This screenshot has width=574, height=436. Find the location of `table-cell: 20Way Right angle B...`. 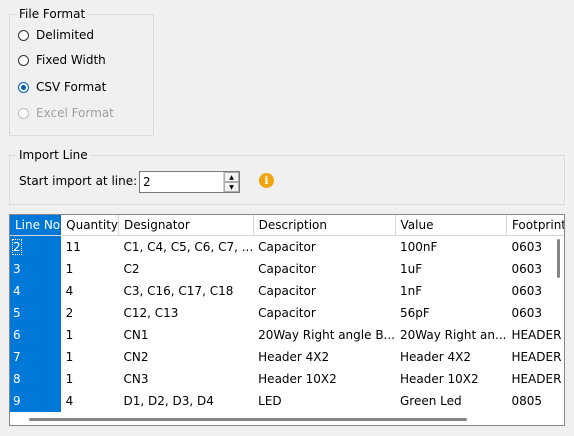

table-cell: 20Way Right angle B... is located at coordinates (324, 335).